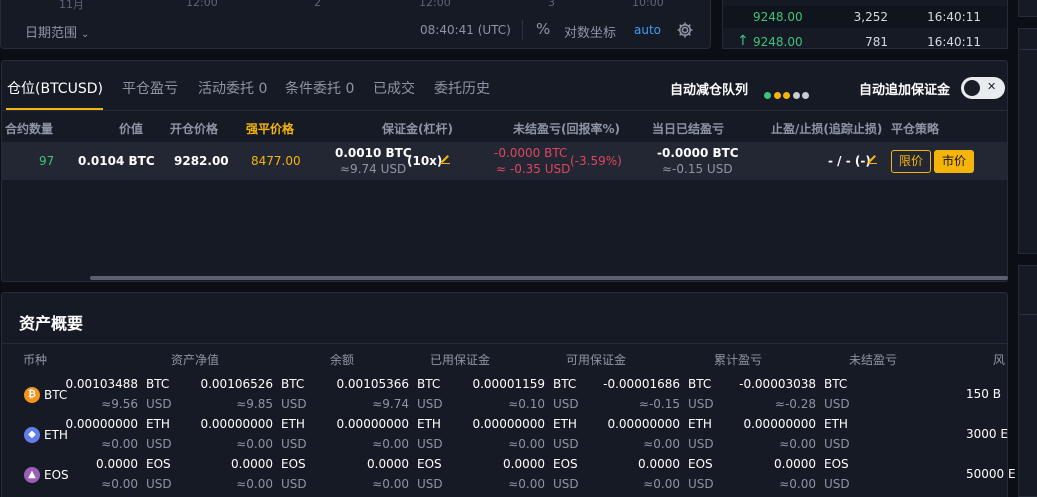 This screenshot has width=1037, height=497. What do you see at coordinates (116, 161) in the screenshot?
I see `position-value: 0.0104 BTC` at bounding box center [116, 161].